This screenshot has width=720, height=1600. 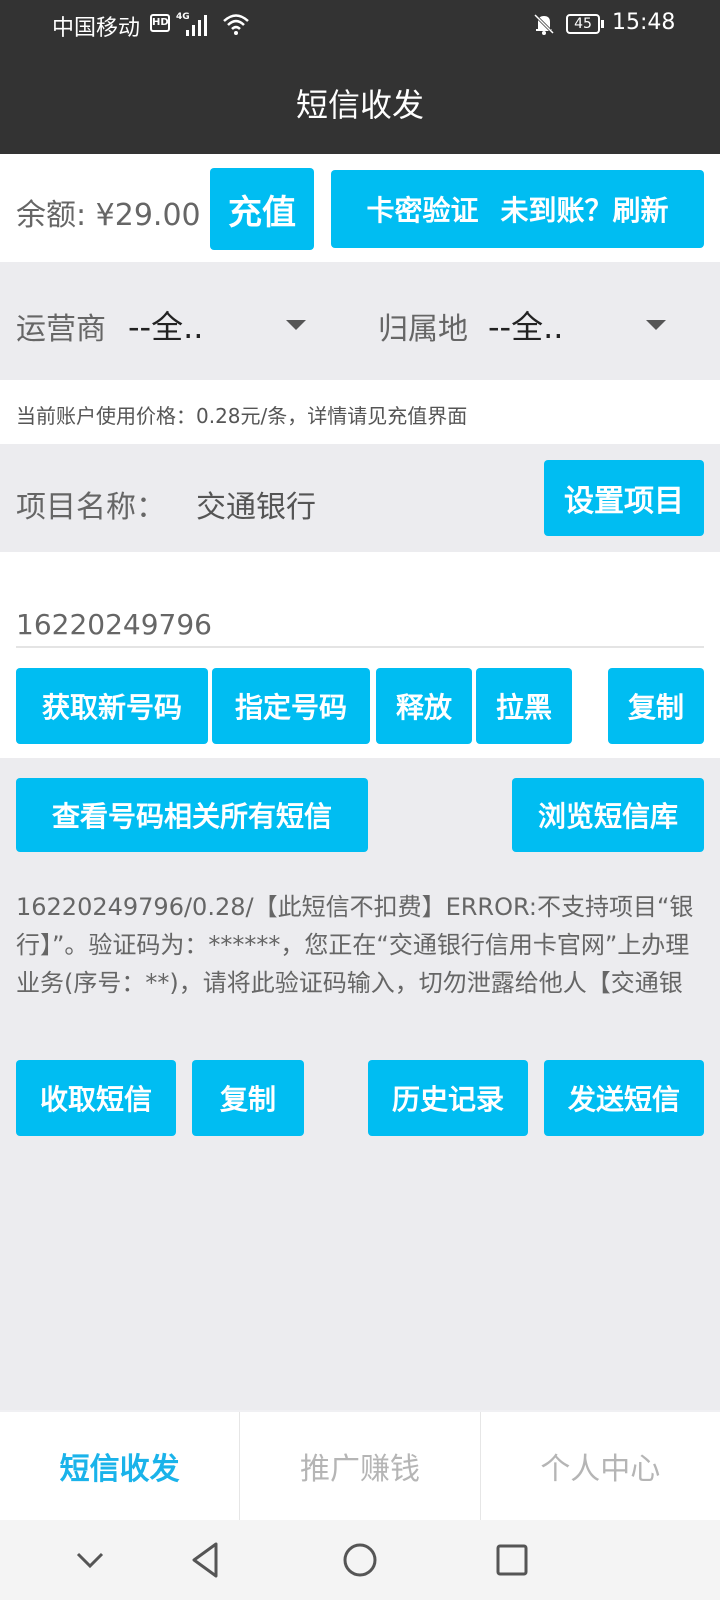 I want to click on system-nav-bar, so click(x=360, y=1560).